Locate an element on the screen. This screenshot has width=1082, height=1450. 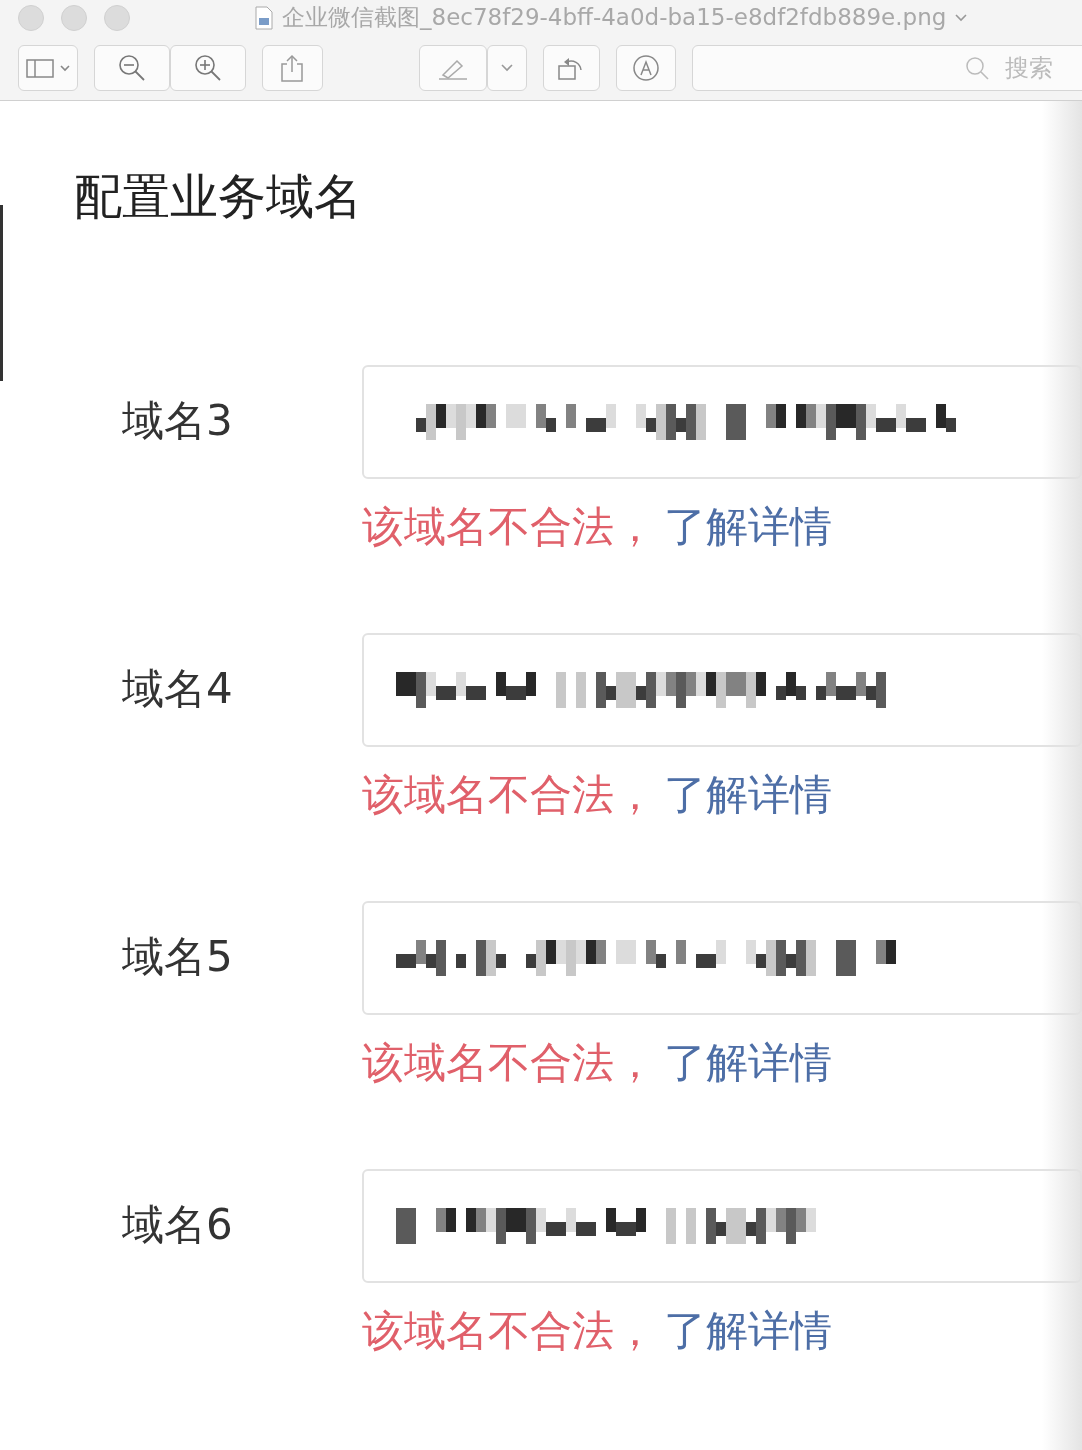
zoom-button is located at coordinates (117, 18).